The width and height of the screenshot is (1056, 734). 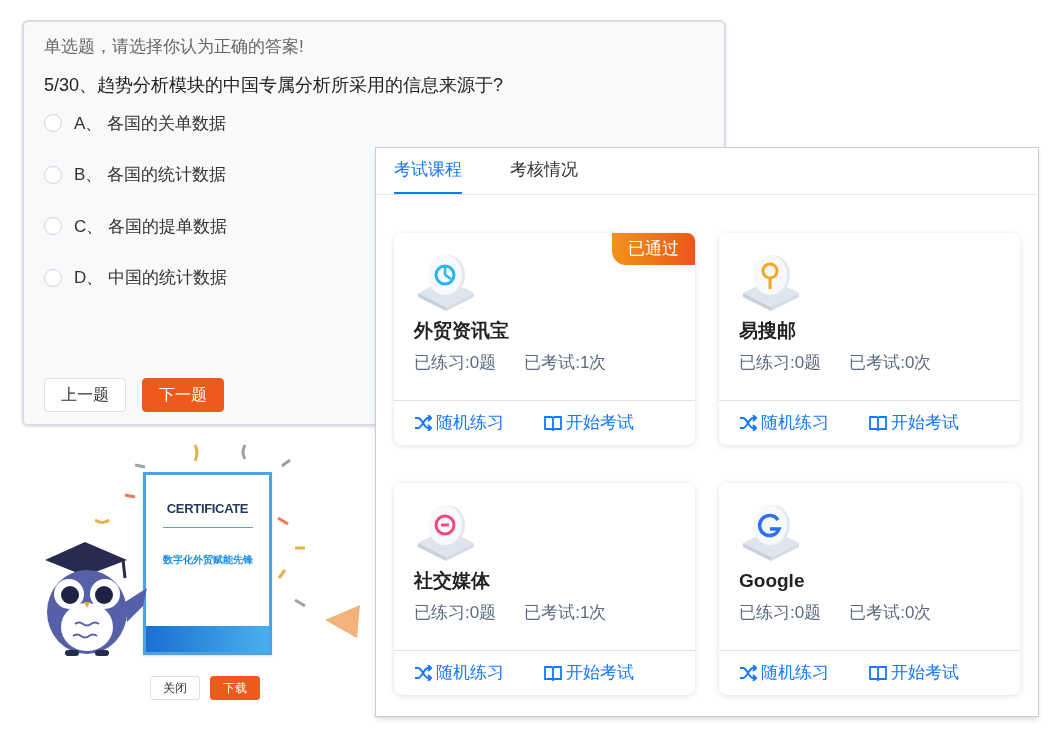 What do you see at coordinates (174, 47) in the screenshot?
I see `question-instruction: 单选题，请选择你认为正确的答案!` at bounding box center [174, 47].